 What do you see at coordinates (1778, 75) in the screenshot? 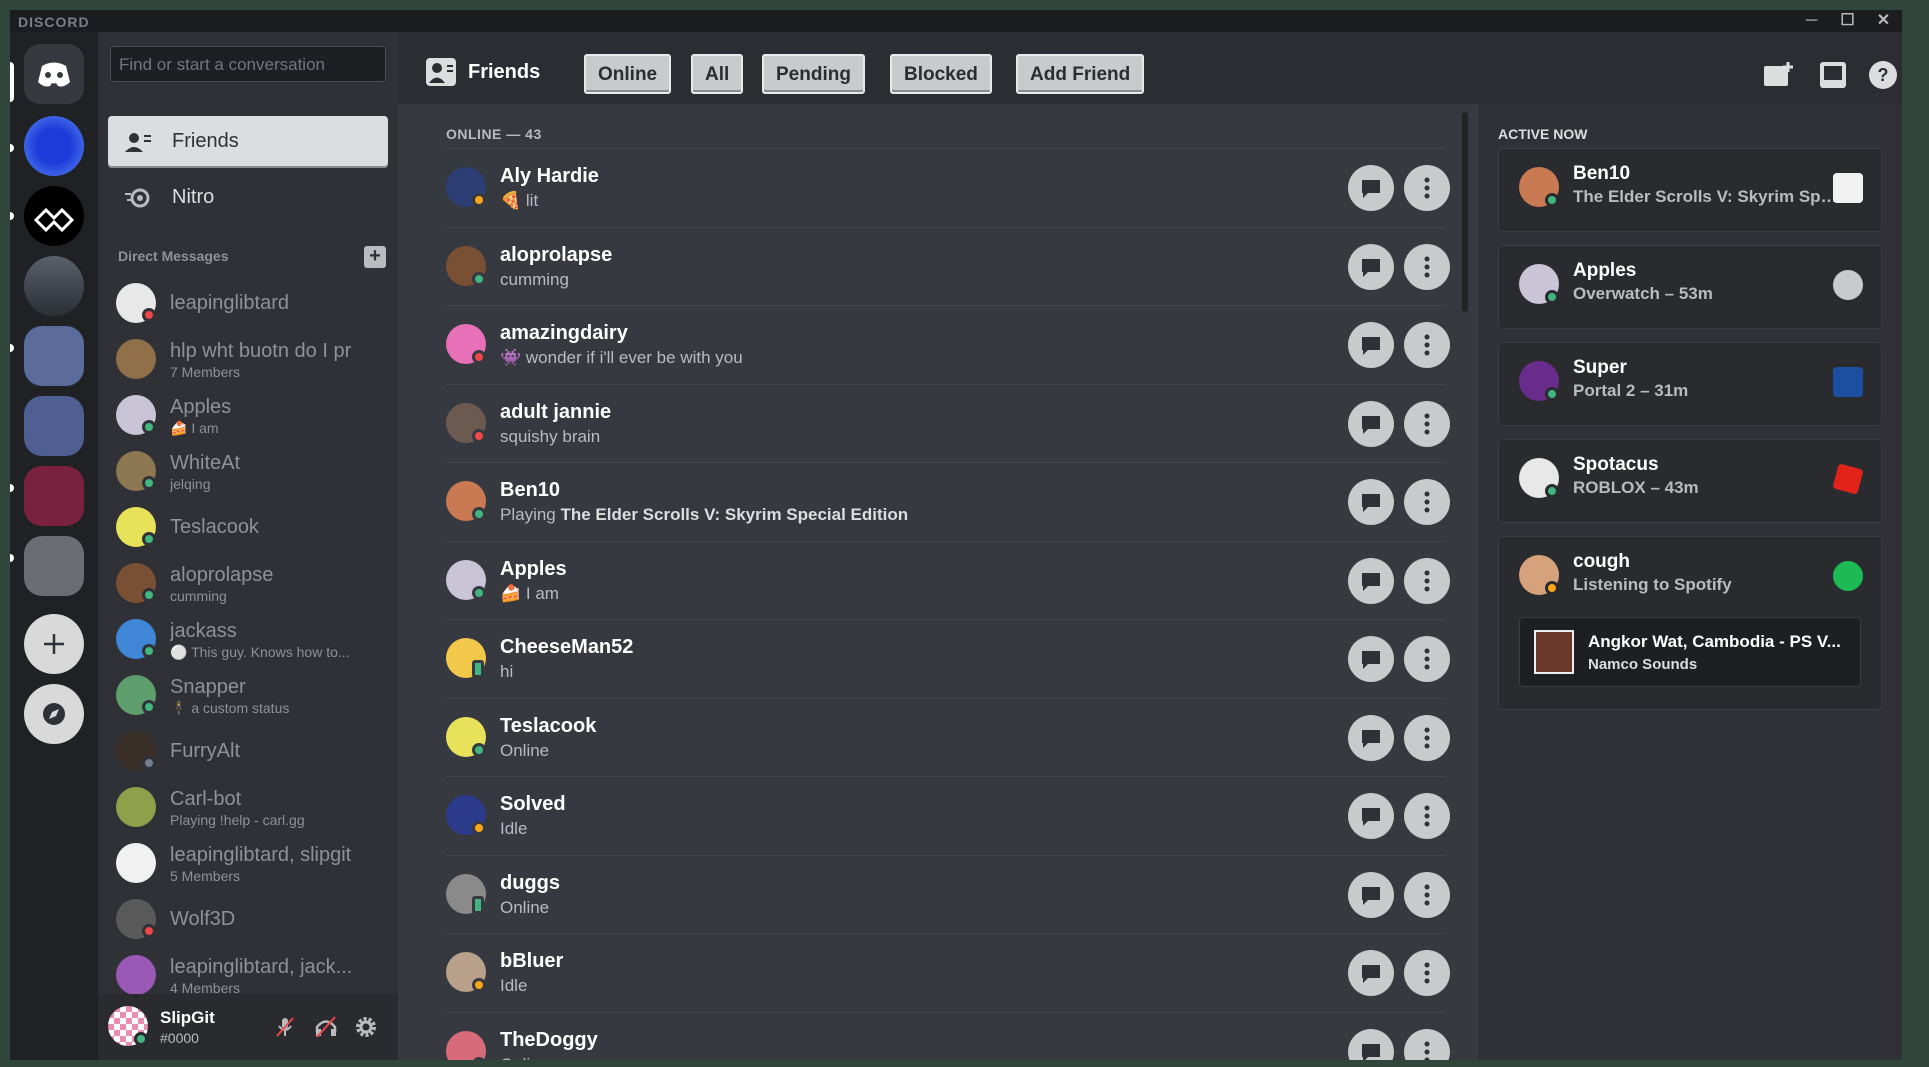
I see `new-group-dm-icon` at bounding box center [1778, 75].